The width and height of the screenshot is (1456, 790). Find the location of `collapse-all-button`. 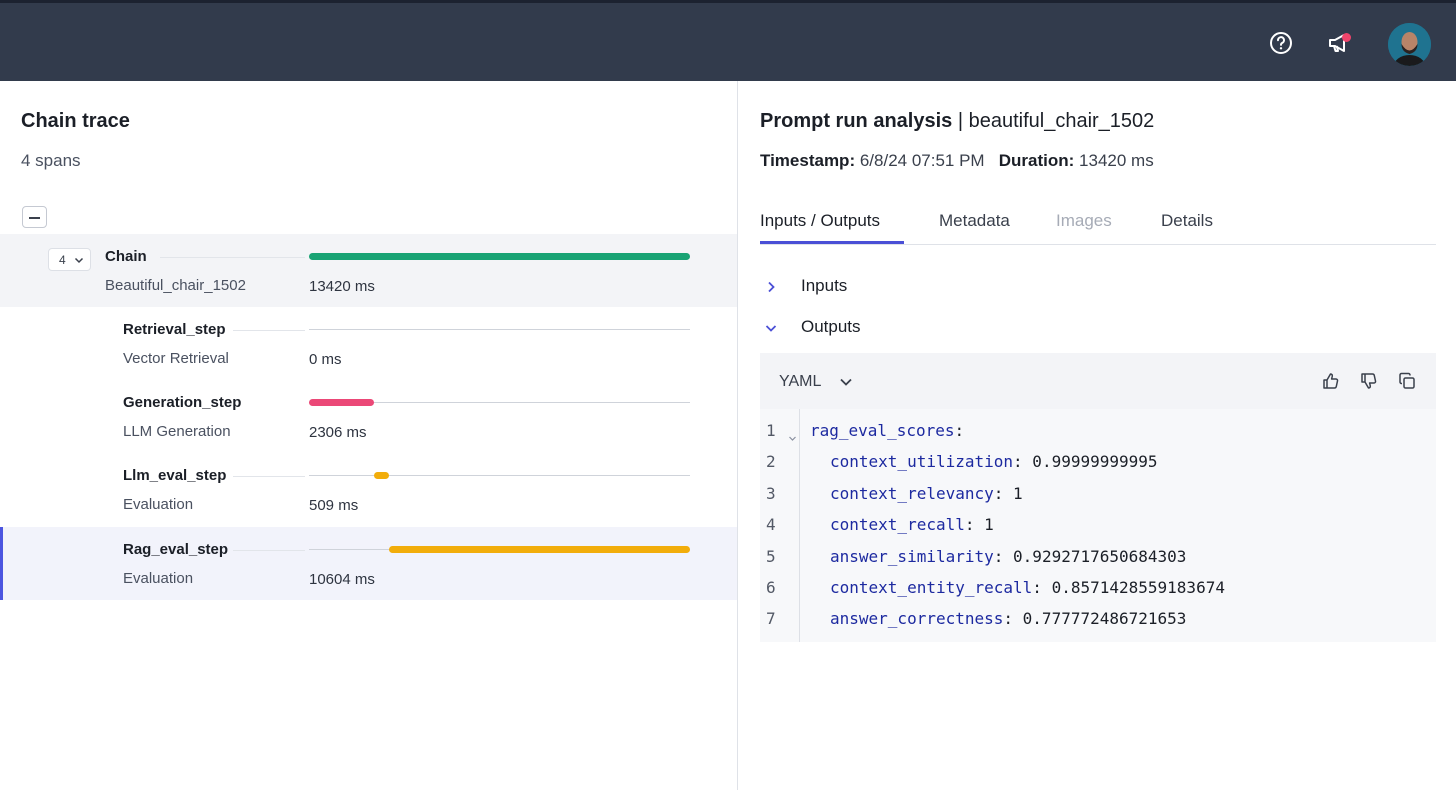

collapse-all-button is located at coordinates (34, 217).